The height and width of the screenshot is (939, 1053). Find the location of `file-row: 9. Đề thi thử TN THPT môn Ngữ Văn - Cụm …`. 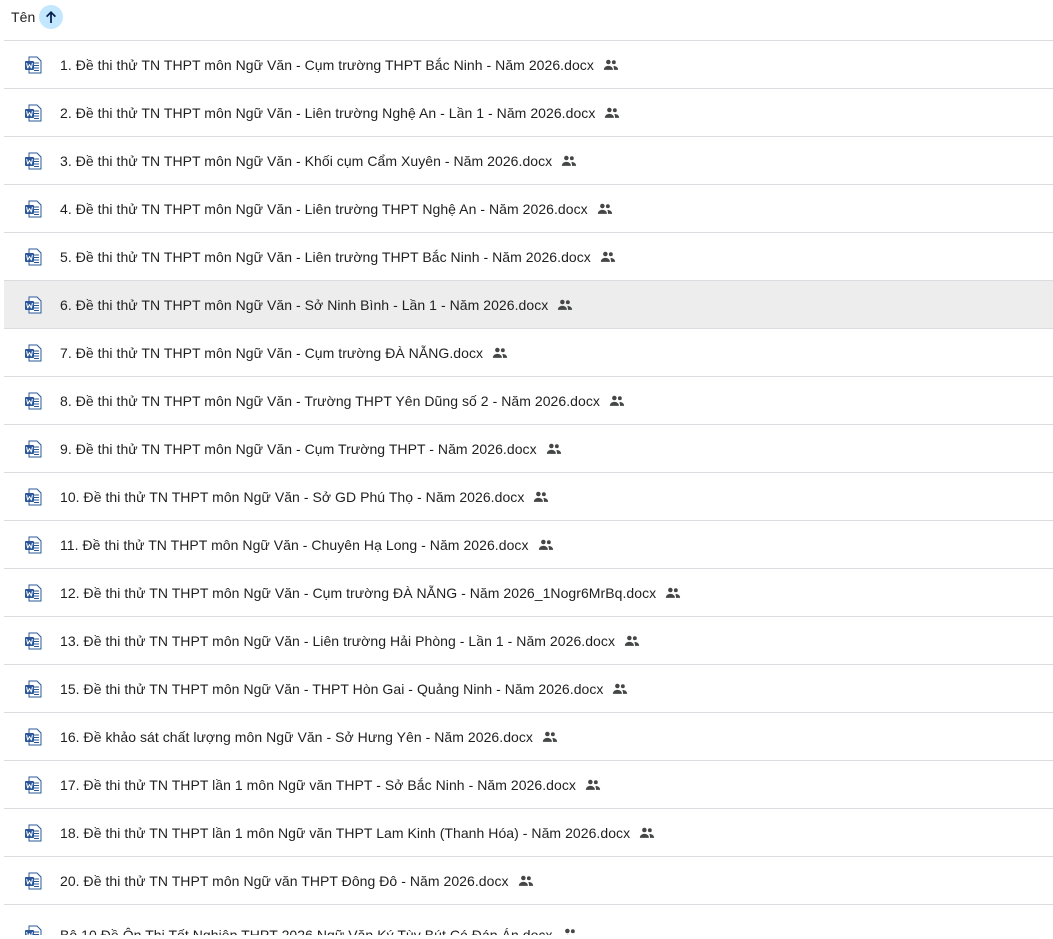

file-row: 9. Đề thi thử TN THPT môn Ngữ Văn - Cụm … is located at coordinates (528, 449).